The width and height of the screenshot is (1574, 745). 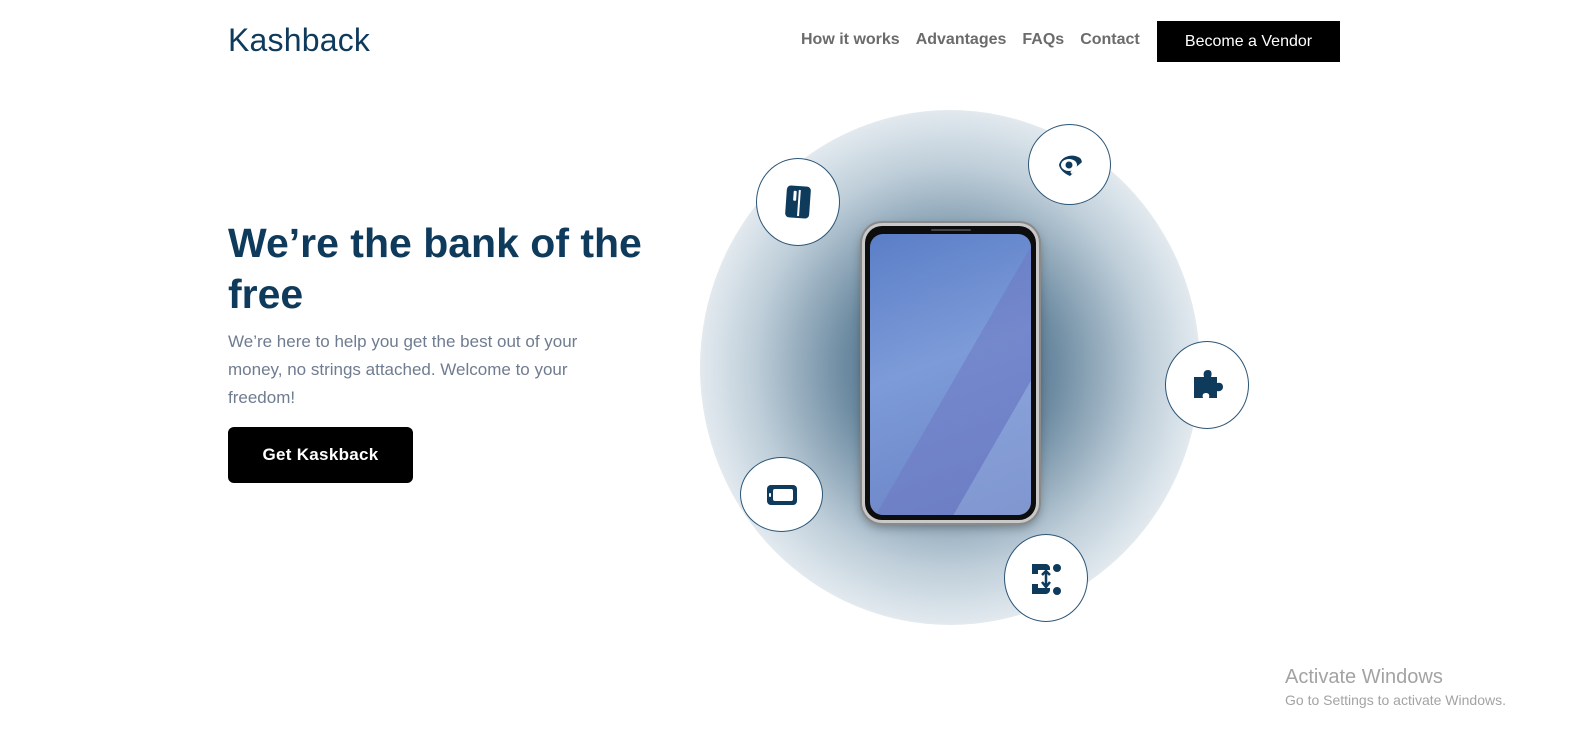 I want to click on main-nav: How it works Advantages FAQs Contact, so click(x=970, y=40).